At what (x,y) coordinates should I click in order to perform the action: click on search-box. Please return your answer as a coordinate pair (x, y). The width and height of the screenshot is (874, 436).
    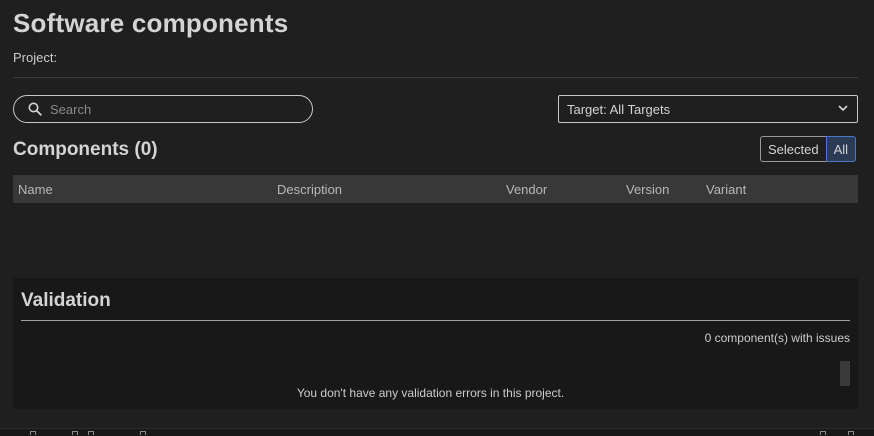
    Looking at the image, I should click on (163, 109).